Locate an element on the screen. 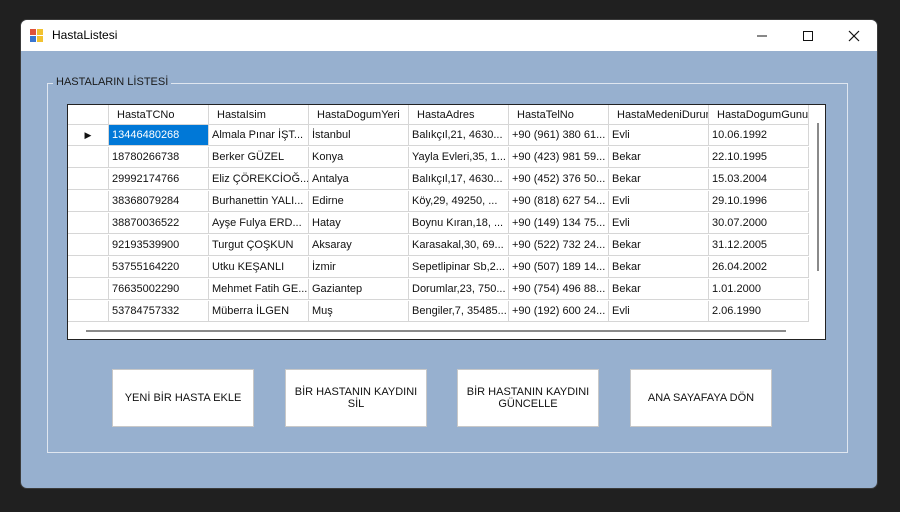 Image resolution: width=900 pixels, height=512 pixels. table-cell: Aksaray is located at coordinates (359, 245).